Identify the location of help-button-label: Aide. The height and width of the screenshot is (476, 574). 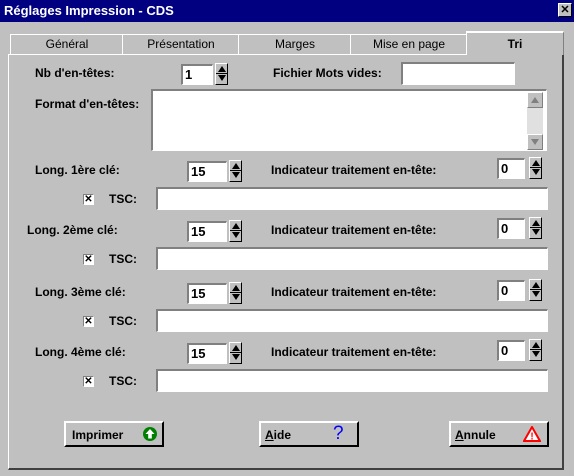
(278, 435).